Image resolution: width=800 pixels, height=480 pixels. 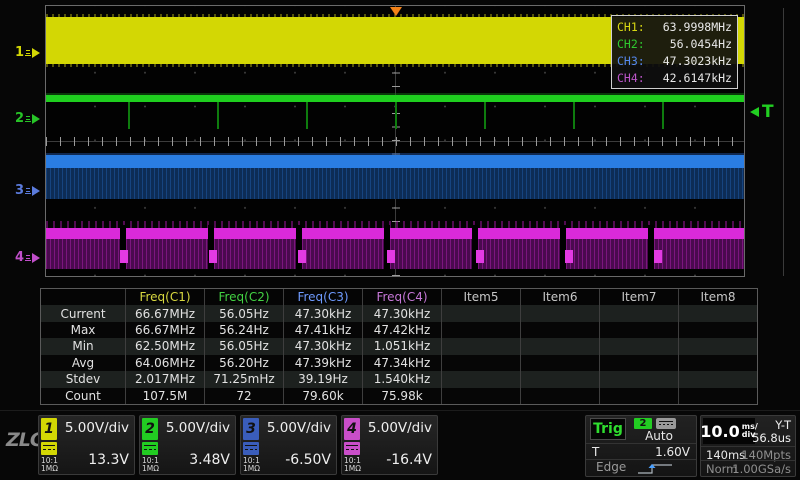 What do you see at coordinates (481, 297) in the screenshot?
I see `header-item5: Item5` at bounding box center [481, 297].